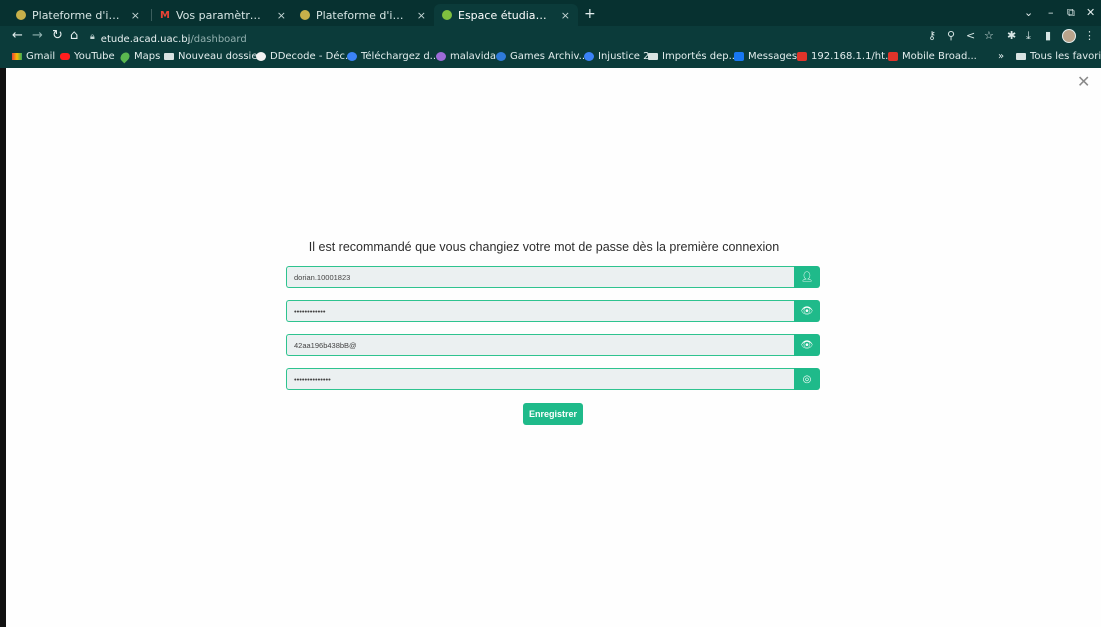  What do you see at coordinates (165, 15) in the screenshot?
I see `gmail-icon: M` at bounding box center [165, 15].